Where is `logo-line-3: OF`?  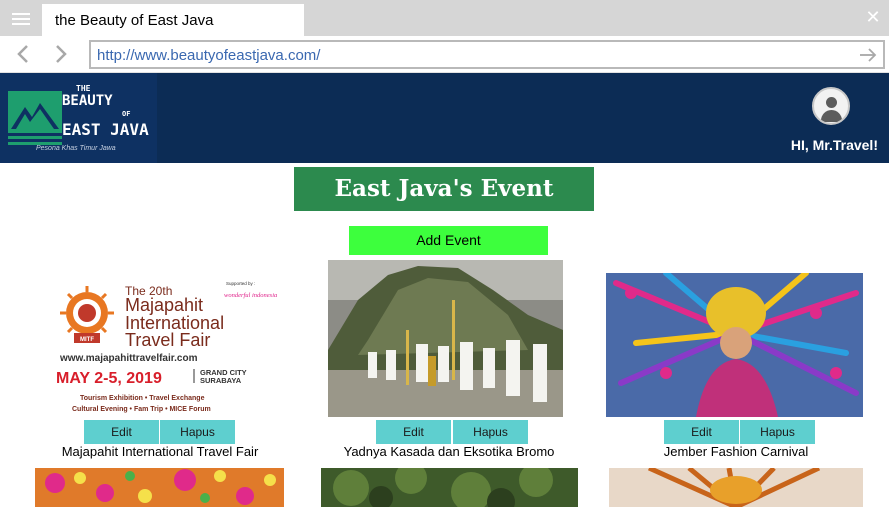
logo-line-3: OF is located at coordinates (126, 114).